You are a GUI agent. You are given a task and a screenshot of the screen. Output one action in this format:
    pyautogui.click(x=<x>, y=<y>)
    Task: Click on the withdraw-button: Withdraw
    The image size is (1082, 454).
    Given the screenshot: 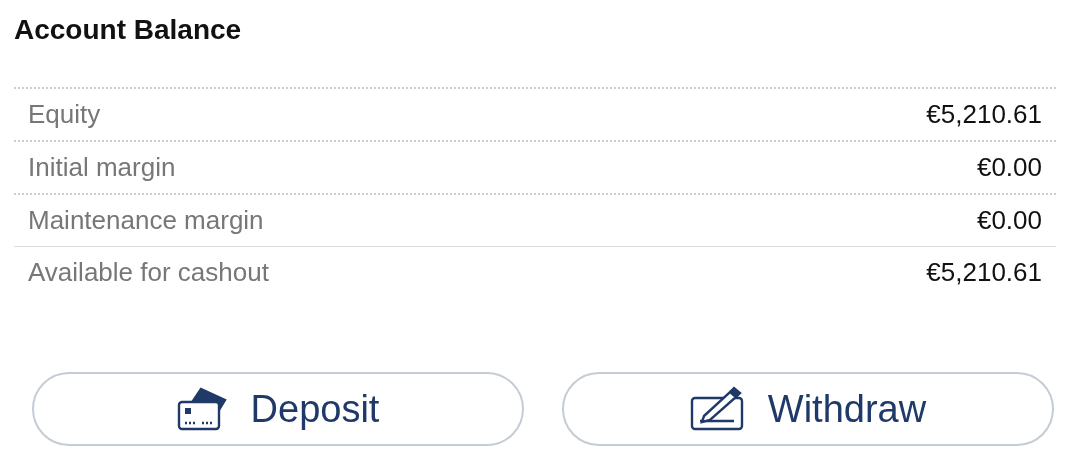 What is the action you would take?
    pyautogui.click(x=808, y=409)
    